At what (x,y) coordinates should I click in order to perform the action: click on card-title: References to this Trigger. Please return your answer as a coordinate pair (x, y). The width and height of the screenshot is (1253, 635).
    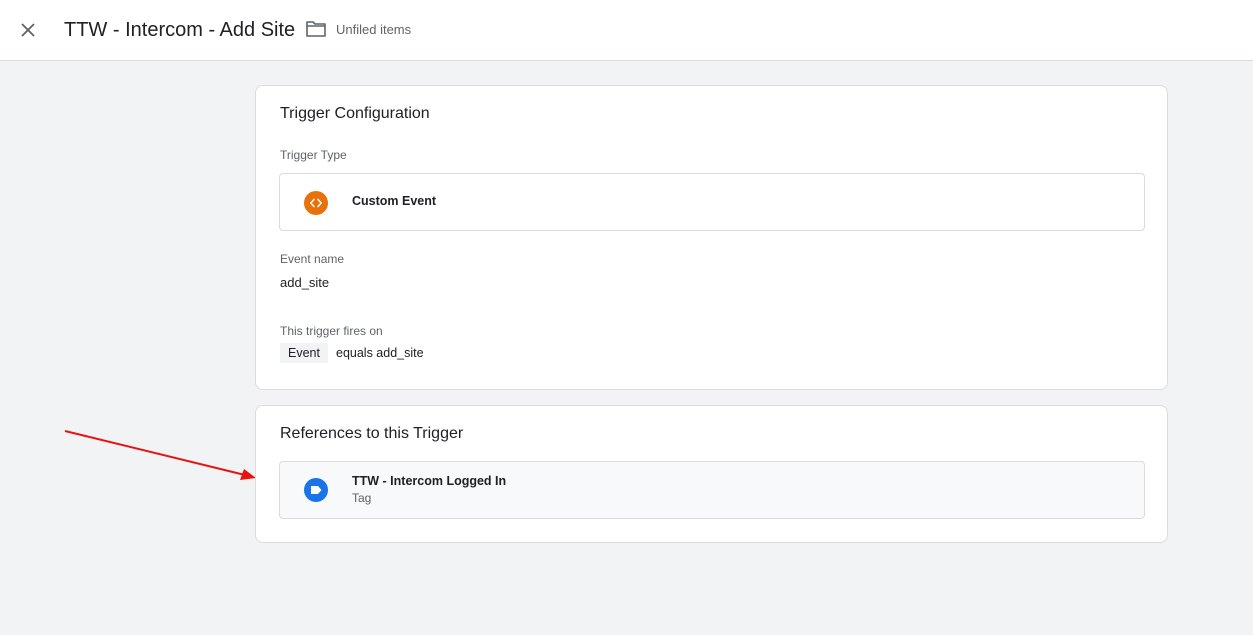
    Looking at the image, I should click on (372, 433).